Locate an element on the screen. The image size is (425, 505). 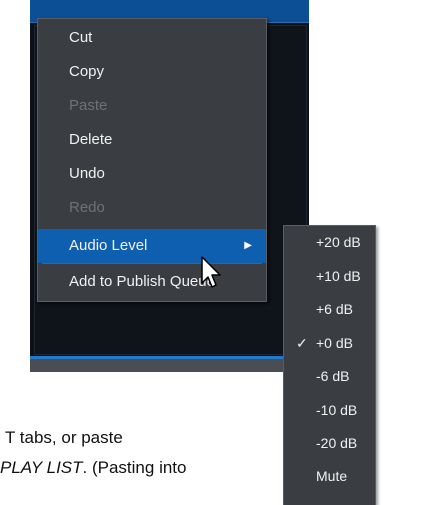
submenu-item-plus-10-db: +10 dB is located at coordinates (329, 276).